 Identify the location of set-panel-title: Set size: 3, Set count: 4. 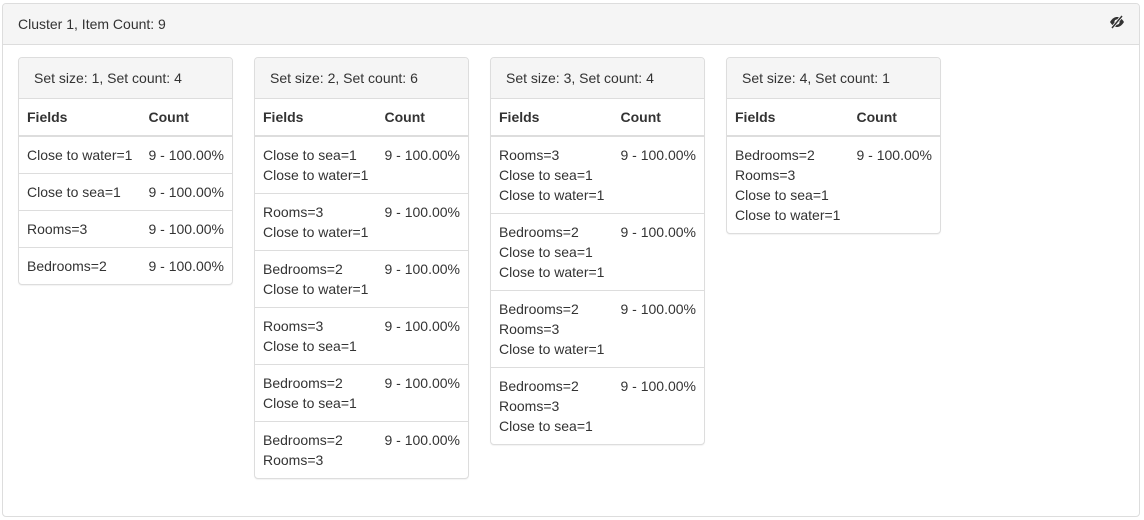
(580, 78).